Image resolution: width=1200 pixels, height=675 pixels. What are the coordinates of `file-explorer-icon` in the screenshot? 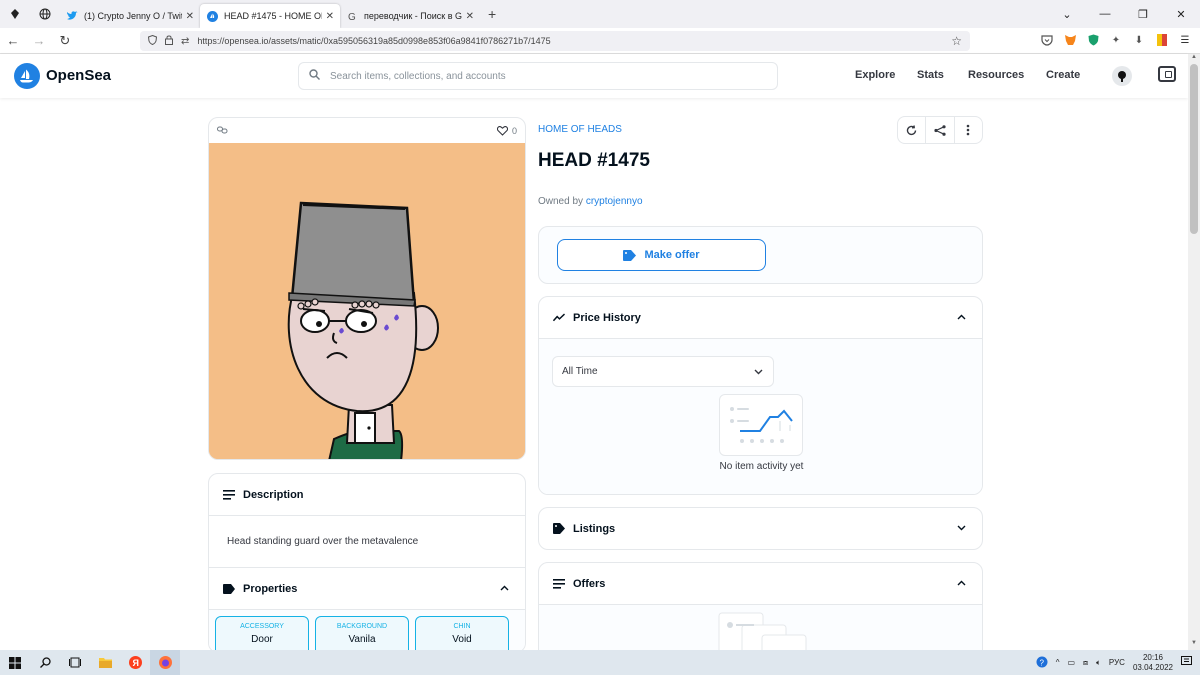 It's located at (105, 662).